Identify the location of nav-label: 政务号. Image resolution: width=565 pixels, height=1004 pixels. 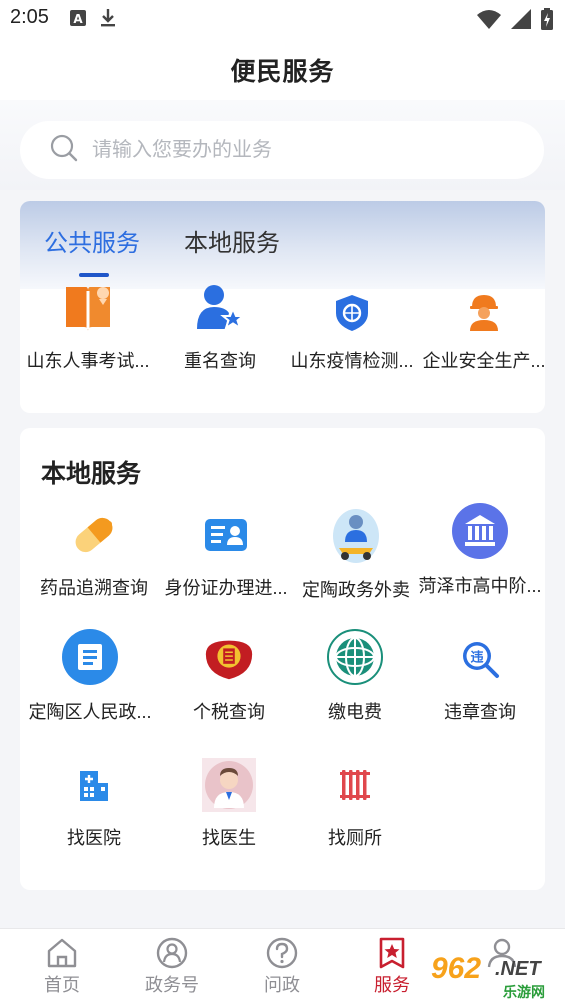
(172, 985).